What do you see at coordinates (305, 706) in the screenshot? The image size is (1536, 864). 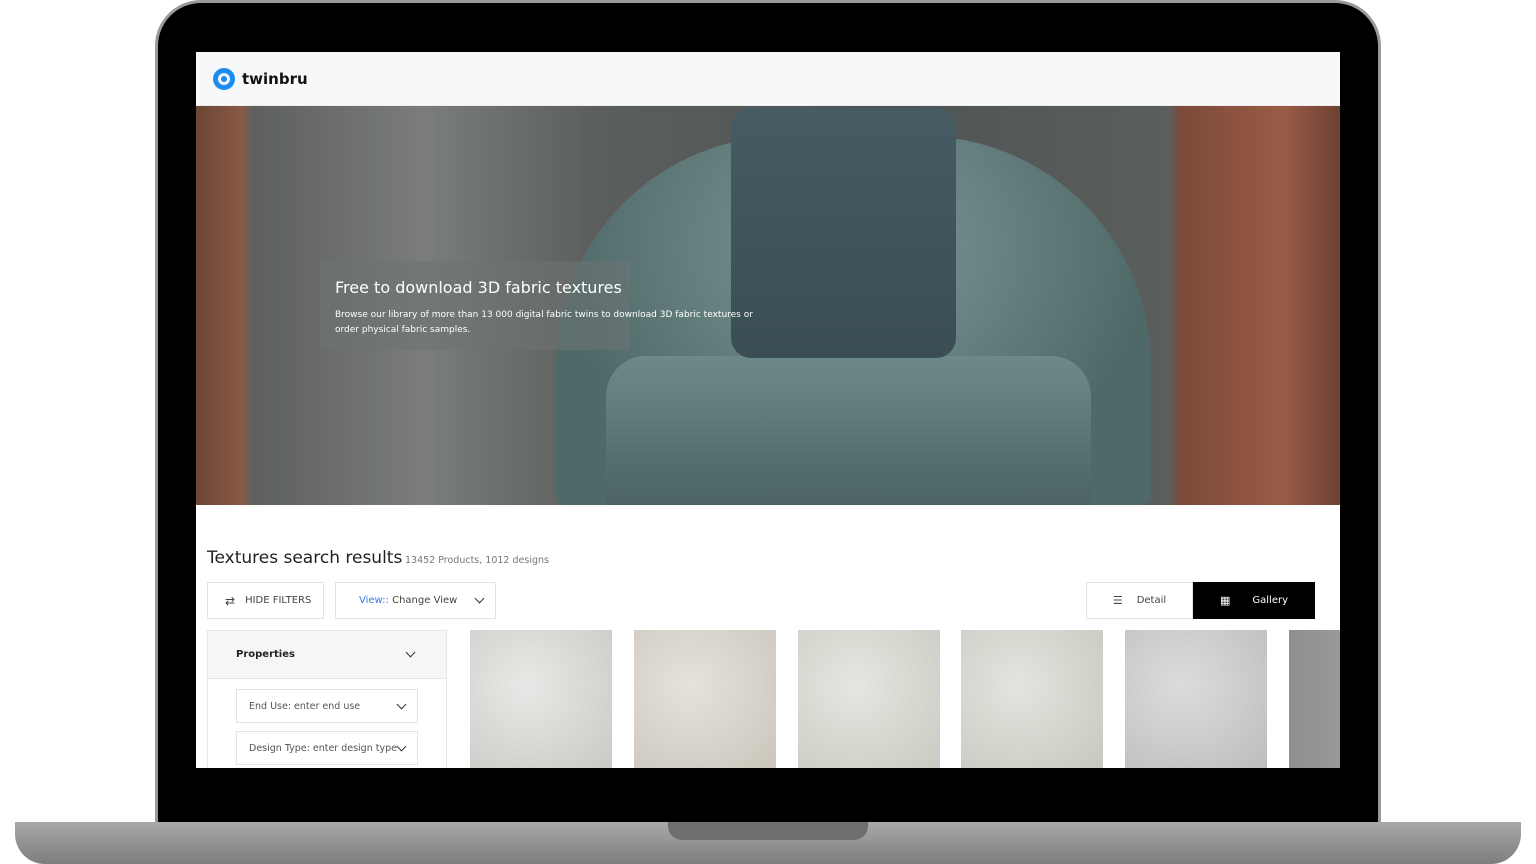 I see `end-use-label: End Use: enter end use` at bounding box center [305, 706].